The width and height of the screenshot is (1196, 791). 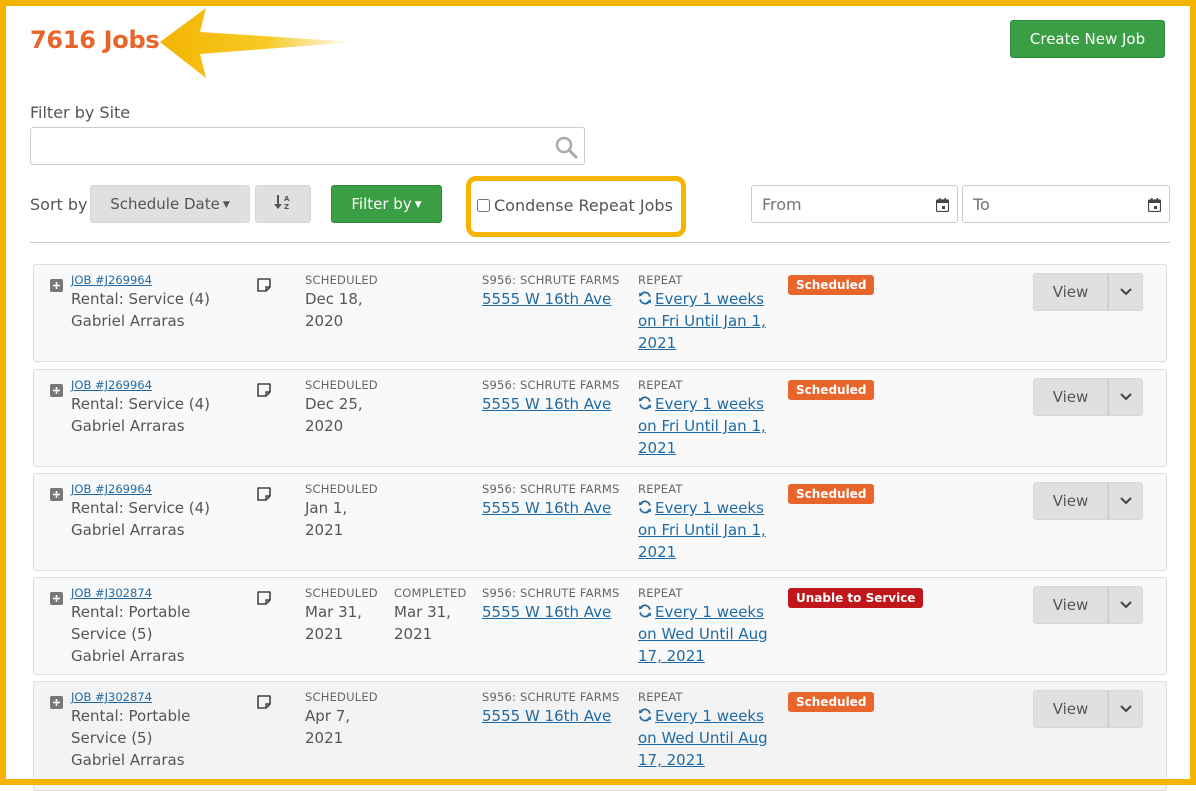 I want to click on to-date-input, so click(x=1066, y=204).